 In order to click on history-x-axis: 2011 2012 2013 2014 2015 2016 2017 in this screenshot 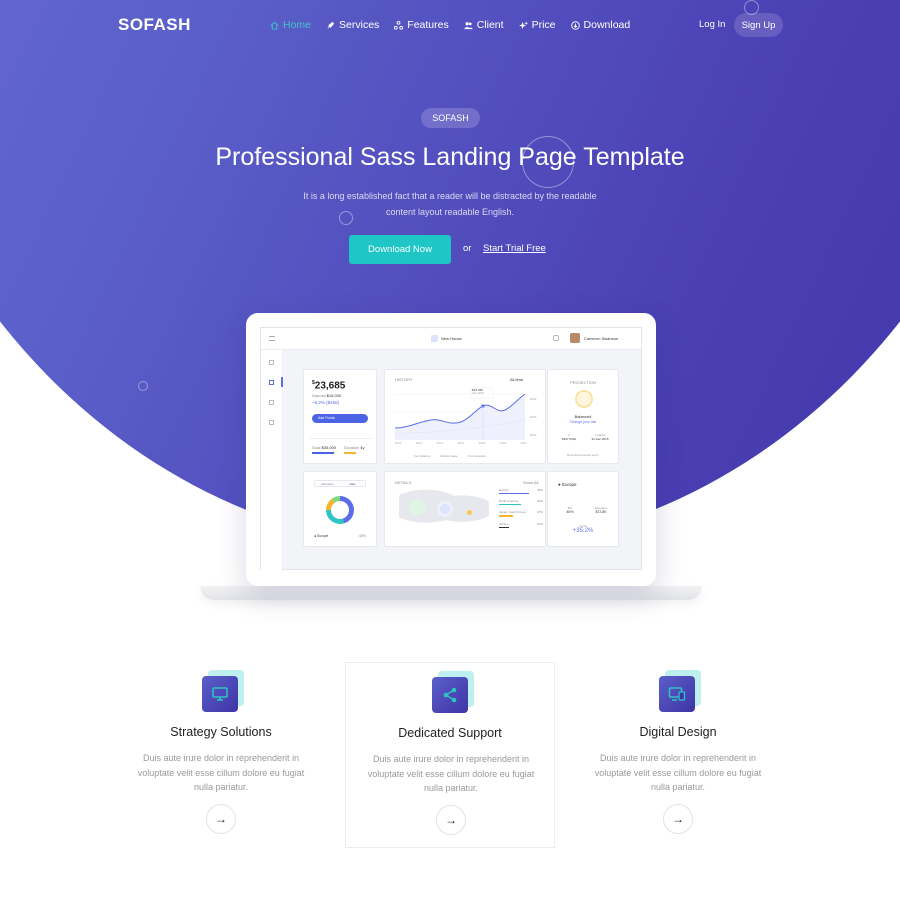, I will do `click(461, 443)`.